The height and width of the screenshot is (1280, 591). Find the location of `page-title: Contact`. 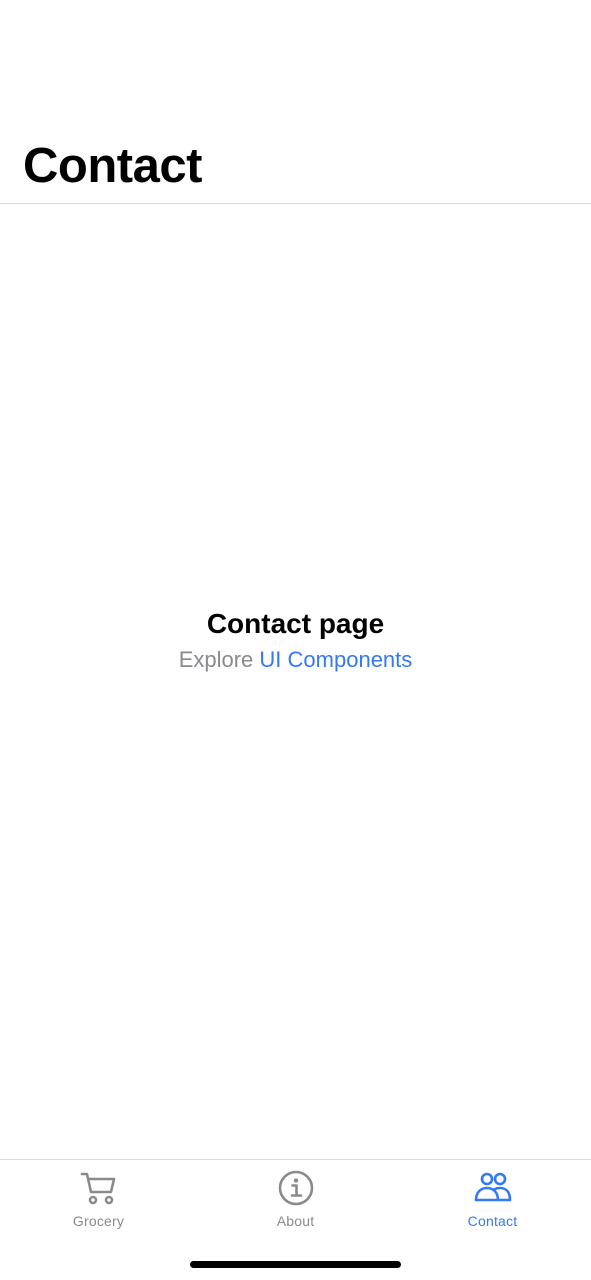

page-title: Contact is located at coordinates (112, 166).